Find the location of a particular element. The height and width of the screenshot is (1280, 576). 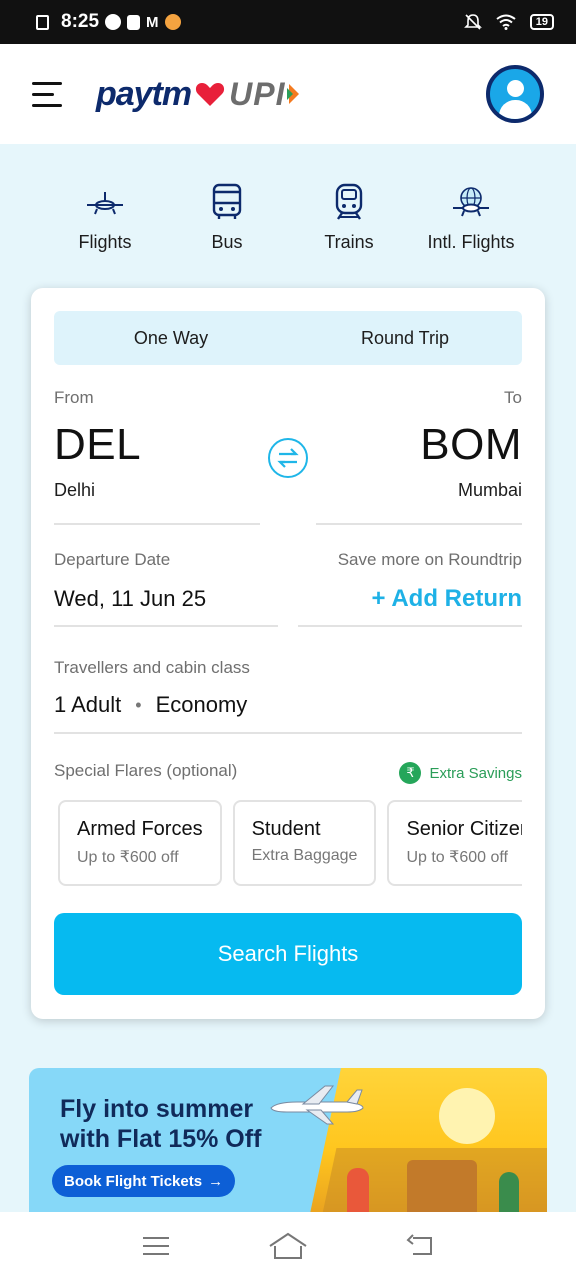

return-divider is located at coordinates (410, 626).